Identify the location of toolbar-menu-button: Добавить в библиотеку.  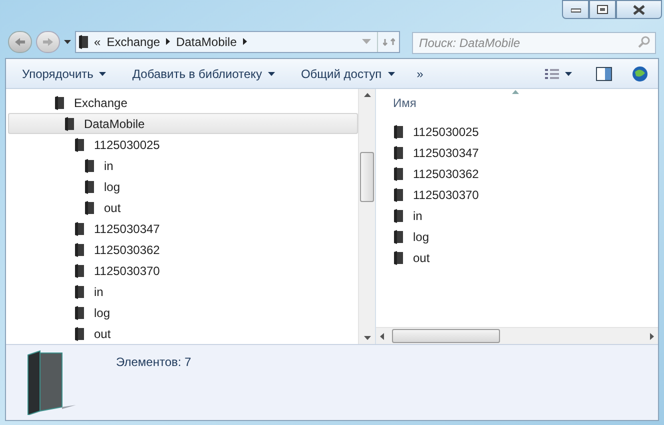
(203, 73).